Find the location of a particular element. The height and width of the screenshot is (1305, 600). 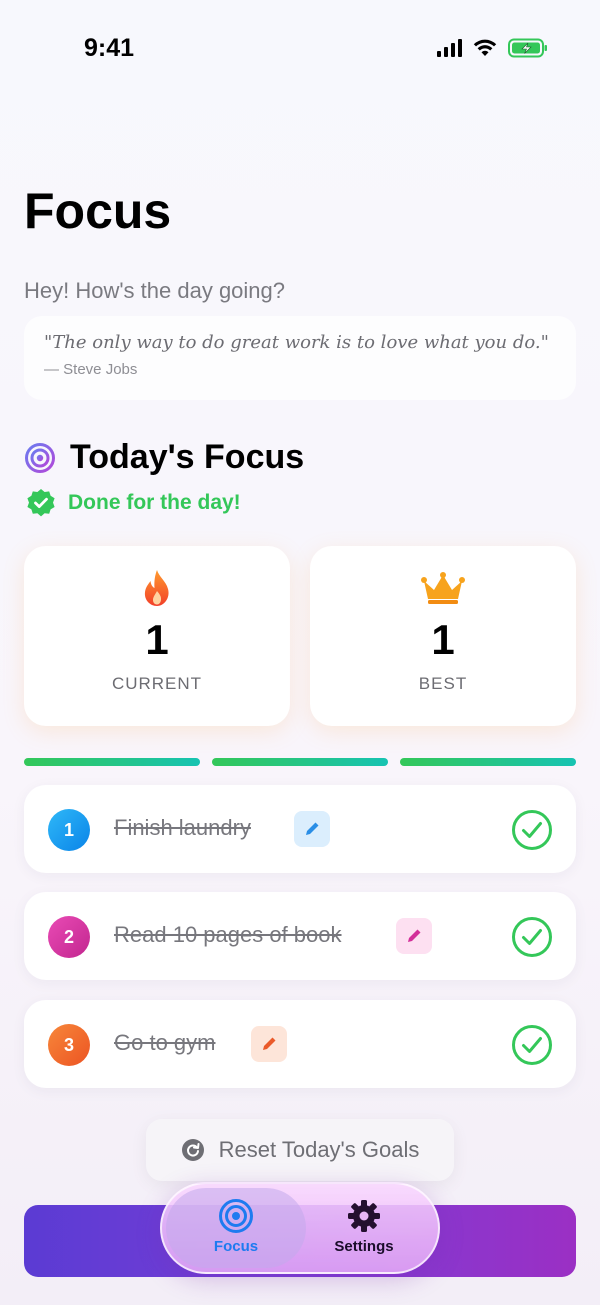

tab-label: Focus is located at coordinates (236, 1246).